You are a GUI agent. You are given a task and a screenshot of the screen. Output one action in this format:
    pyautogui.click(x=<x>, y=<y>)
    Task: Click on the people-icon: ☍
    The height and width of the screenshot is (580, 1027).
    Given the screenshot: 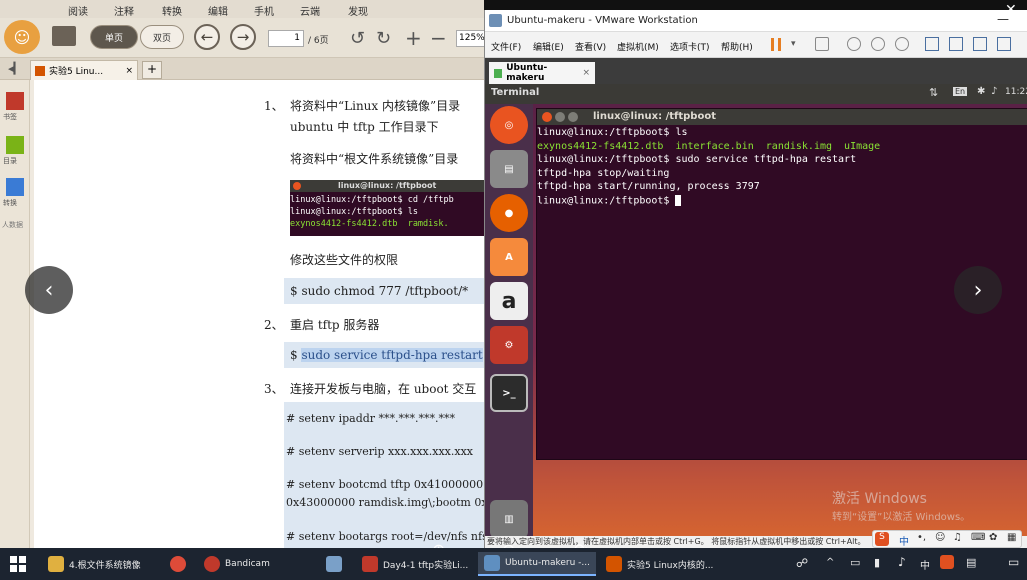 What is the action you would take?
    pyautogui.click(x=802, y=563)
    